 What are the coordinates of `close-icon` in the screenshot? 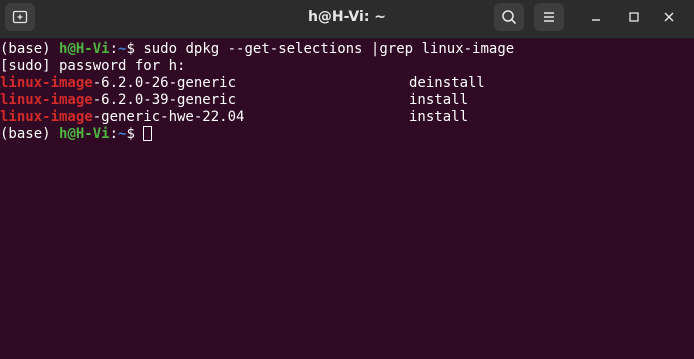 It's located at (669, 17).